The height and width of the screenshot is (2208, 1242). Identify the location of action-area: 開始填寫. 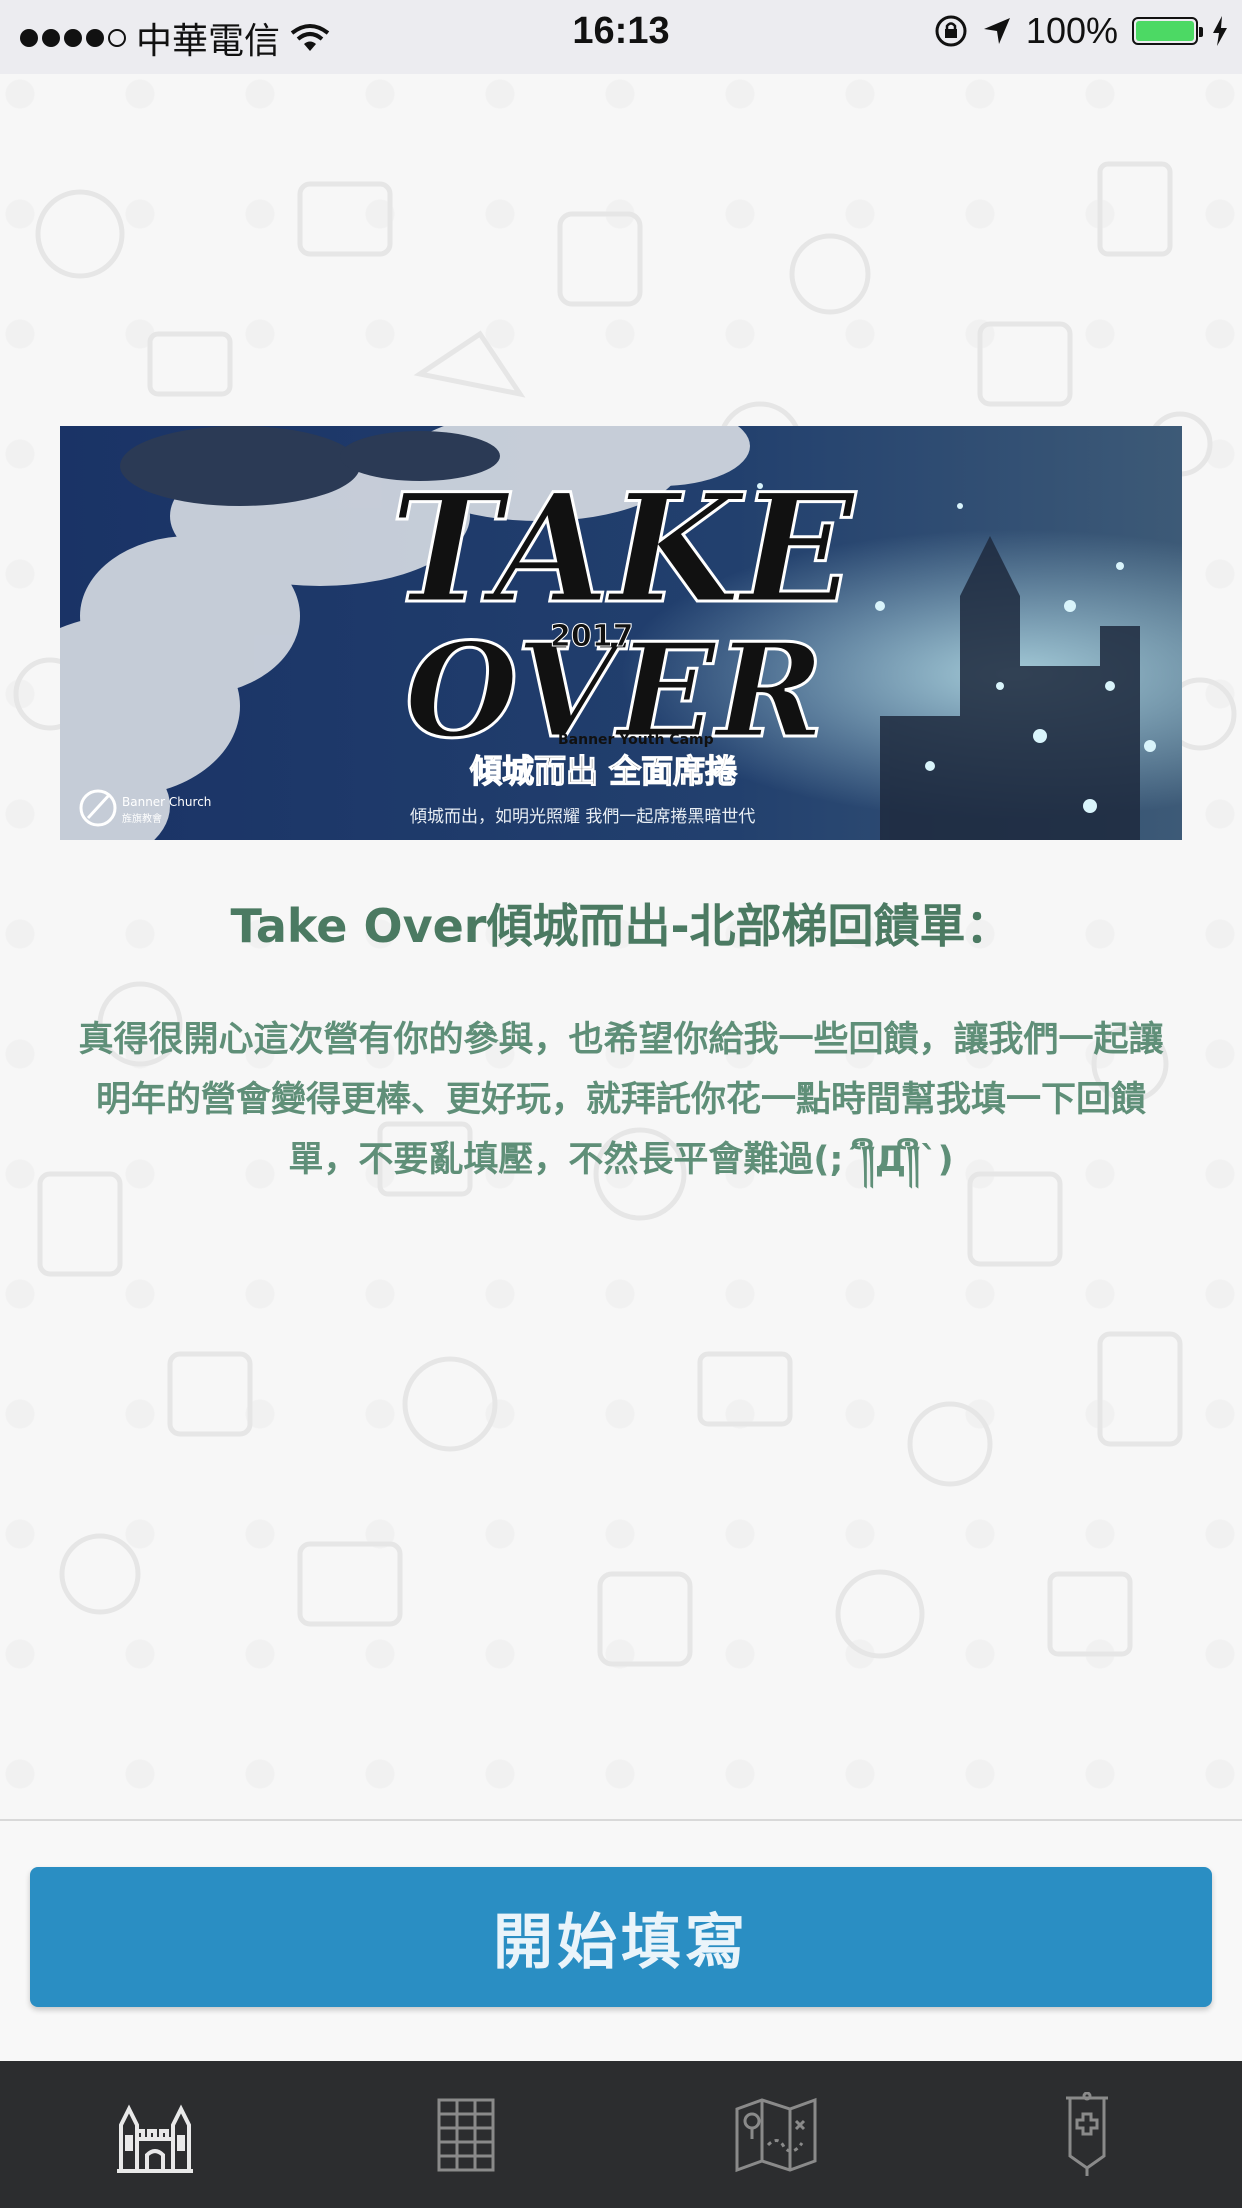
(621, 1941).